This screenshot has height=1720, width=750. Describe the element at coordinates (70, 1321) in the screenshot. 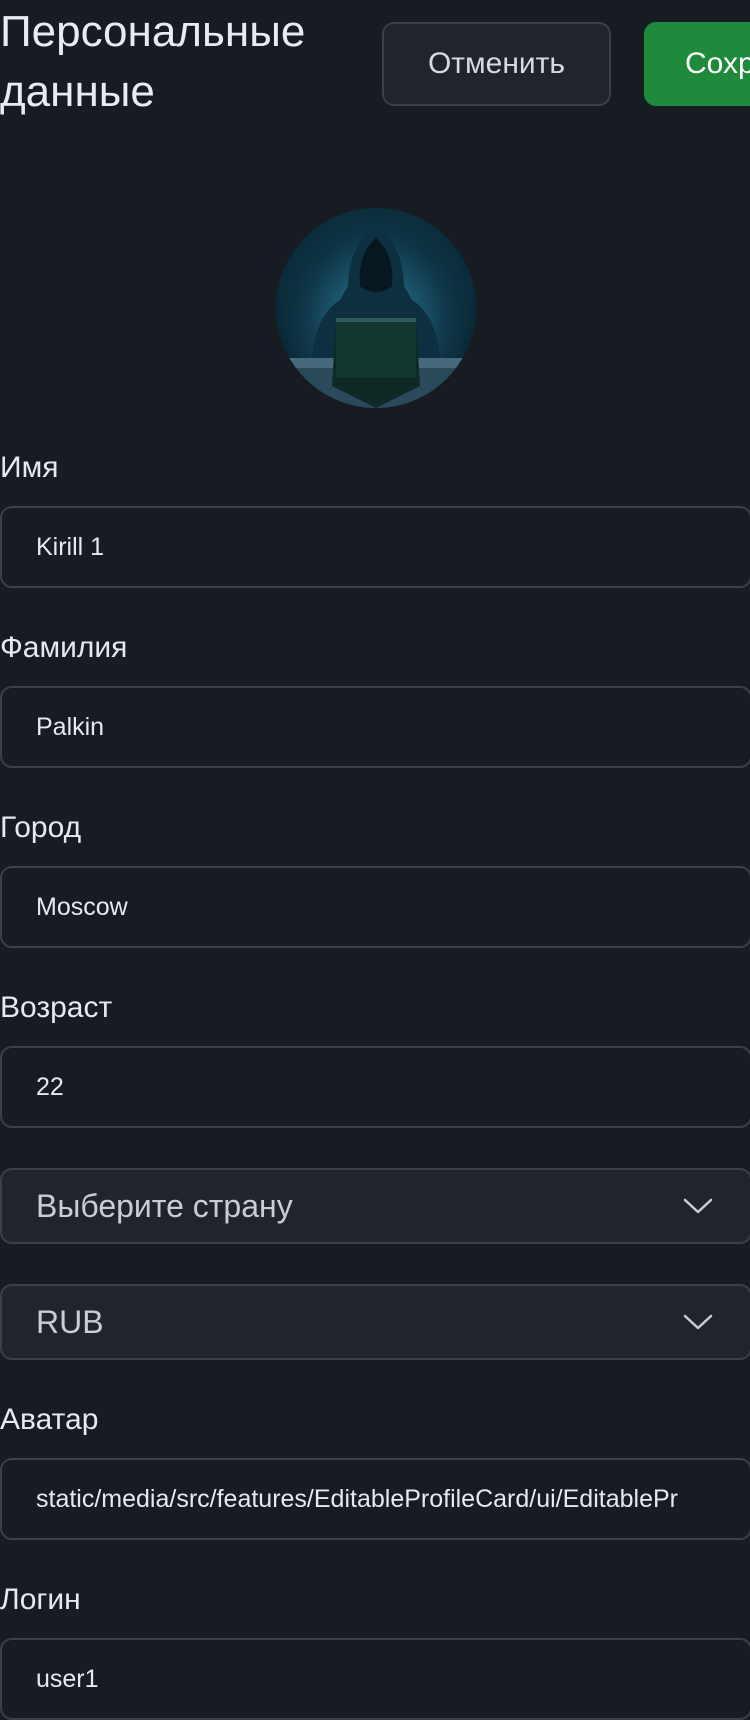

I see `currency-select-value: RUB` at that location.